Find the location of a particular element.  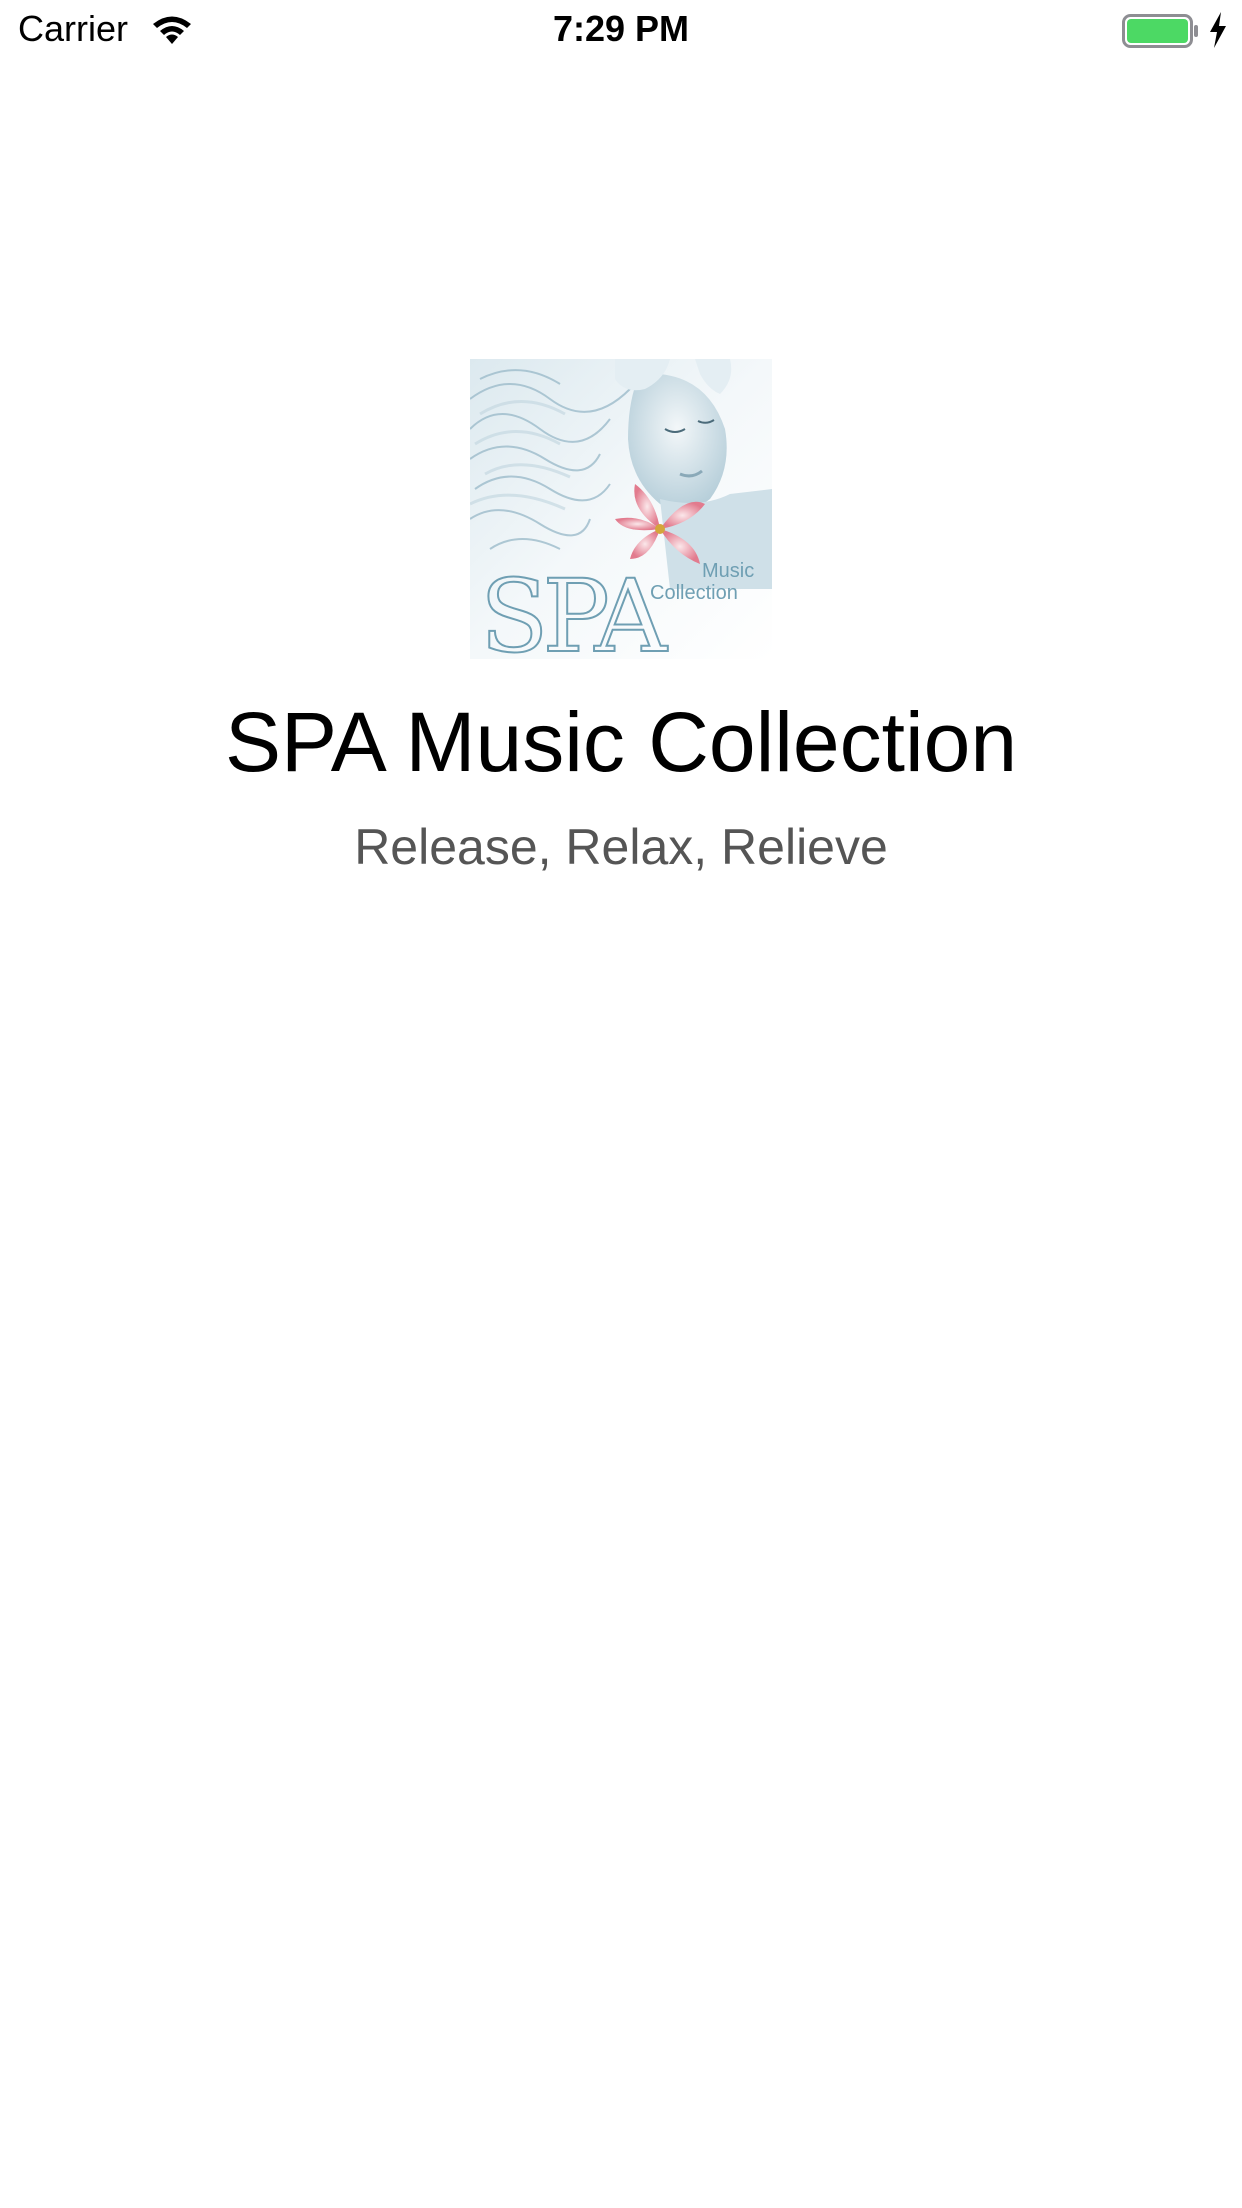

battery-fill is located at coordinates (1157, 31).